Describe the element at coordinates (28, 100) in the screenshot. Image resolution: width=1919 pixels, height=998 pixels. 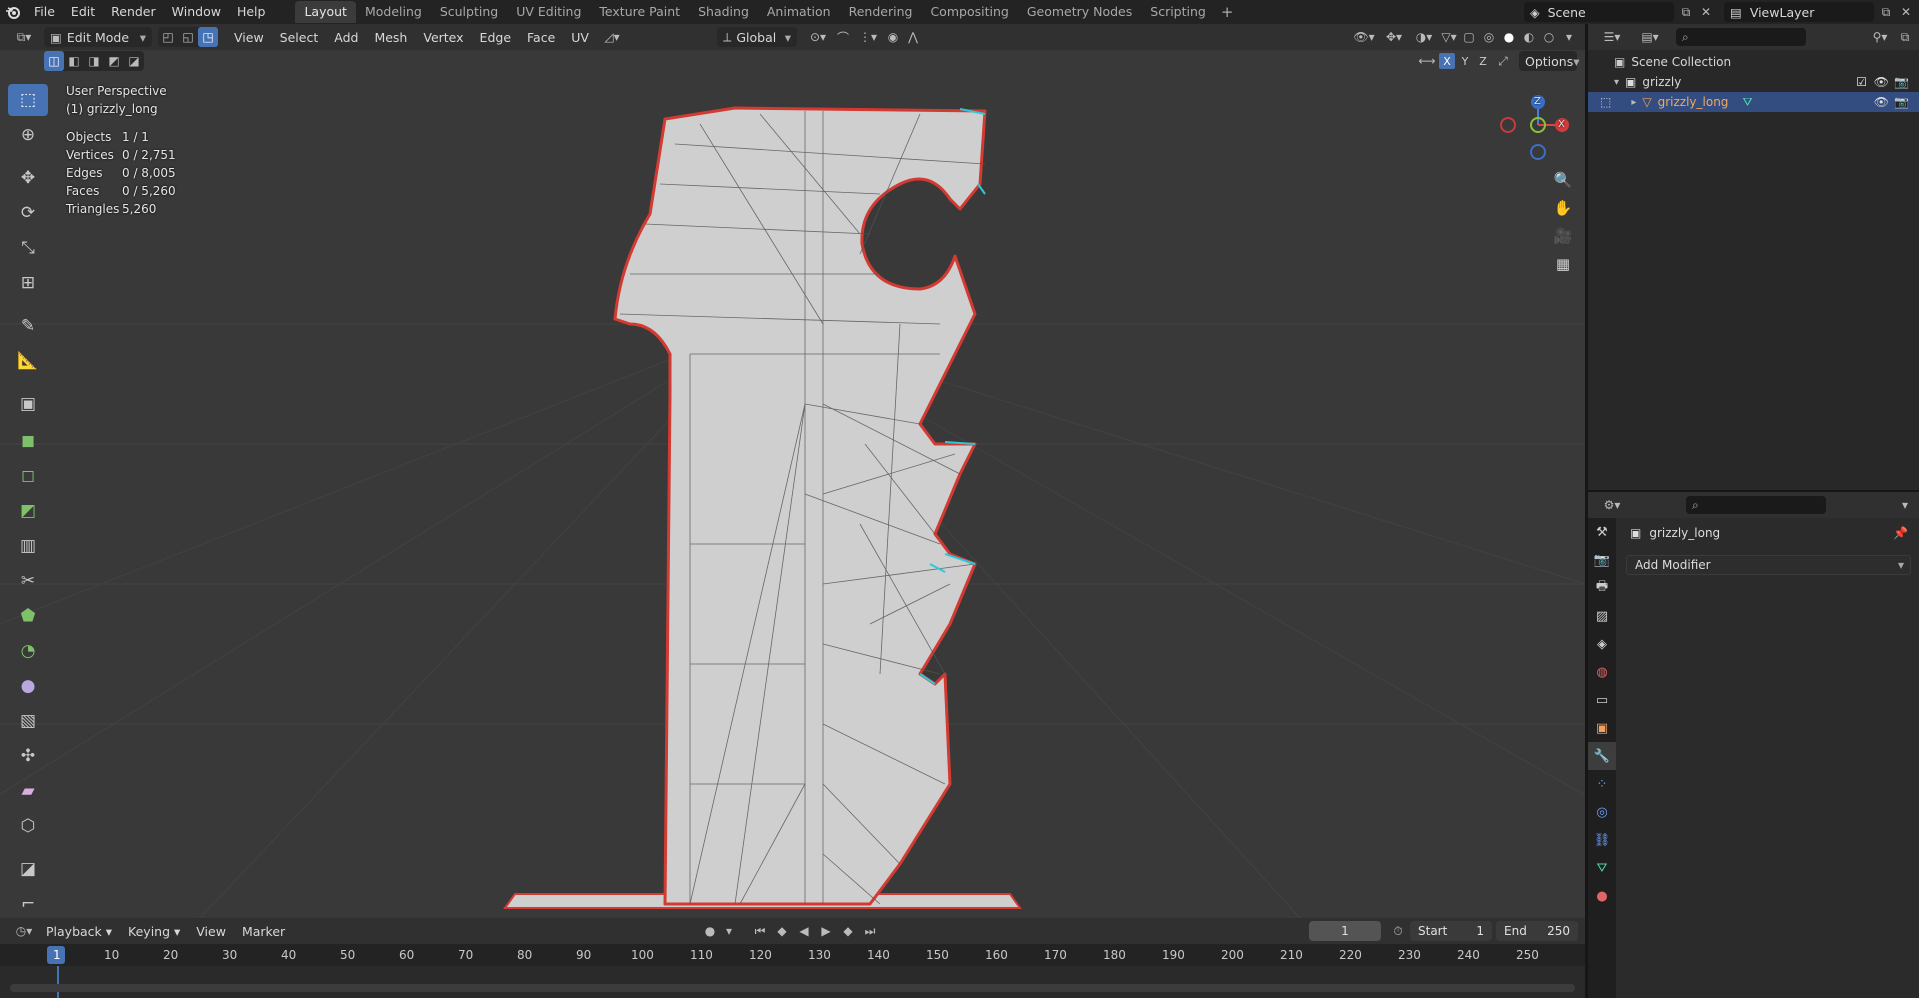
I see `select-box-tool-icon: ⬚` at that location.